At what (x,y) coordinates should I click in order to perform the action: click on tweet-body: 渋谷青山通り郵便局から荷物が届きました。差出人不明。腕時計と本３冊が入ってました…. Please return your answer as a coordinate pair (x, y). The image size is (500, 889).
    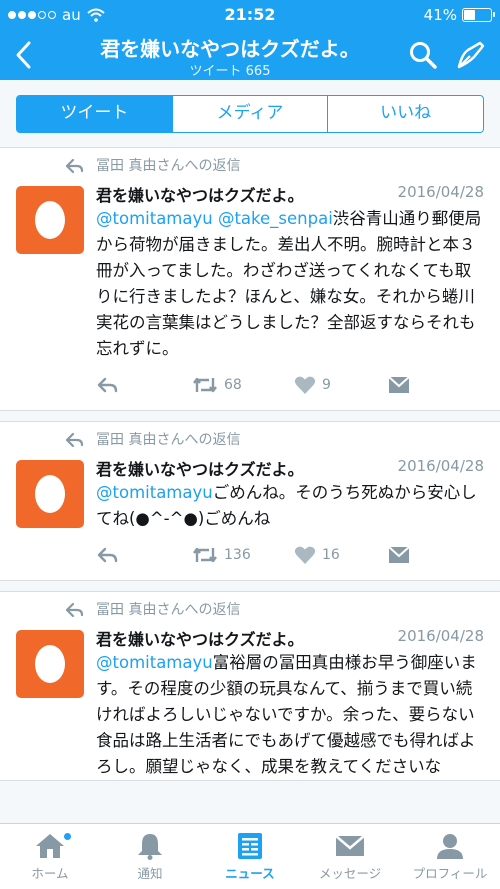
    Looking at the image, I should click on (289, 283).